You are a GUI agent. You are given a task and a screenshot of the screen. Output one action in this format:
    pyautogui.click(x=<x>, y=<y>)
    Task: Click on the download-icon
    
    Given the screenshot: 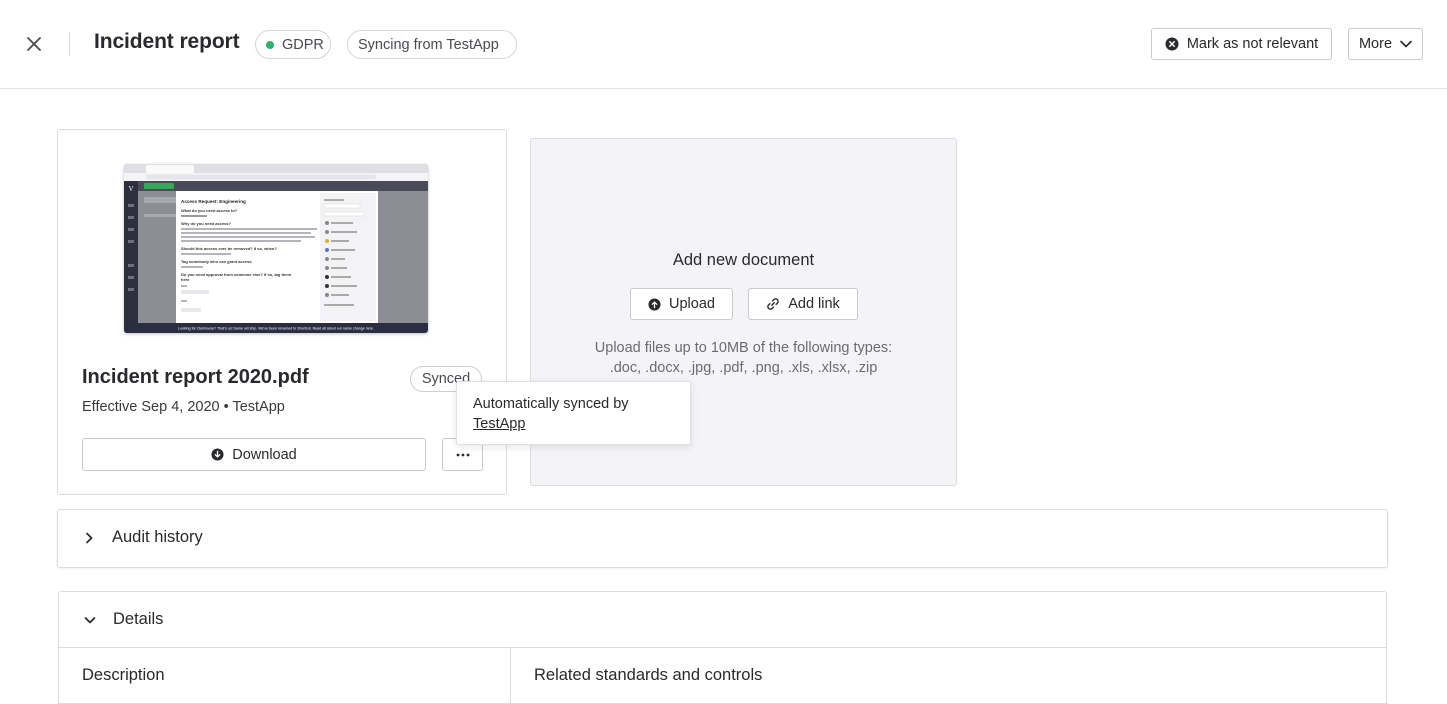 What is the action you would take?
    pyautogui.click(x=217, y=454)
    